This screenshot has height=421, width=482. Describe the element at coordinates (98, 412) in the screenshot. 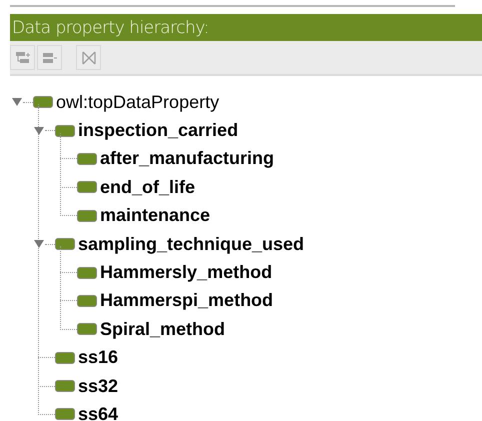

I see `tree-item: ss64` at that location.